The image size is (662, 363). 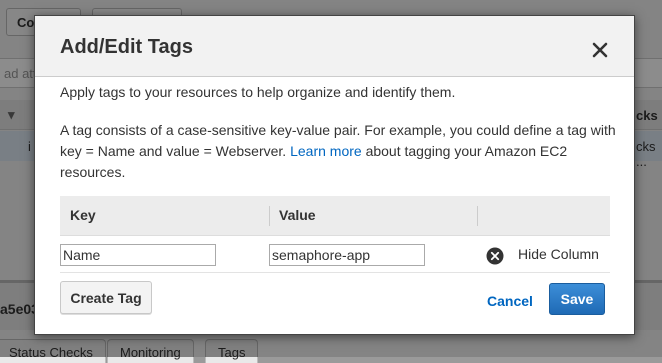 I want to click on remove-tag-button, so click(x=495, y=256).